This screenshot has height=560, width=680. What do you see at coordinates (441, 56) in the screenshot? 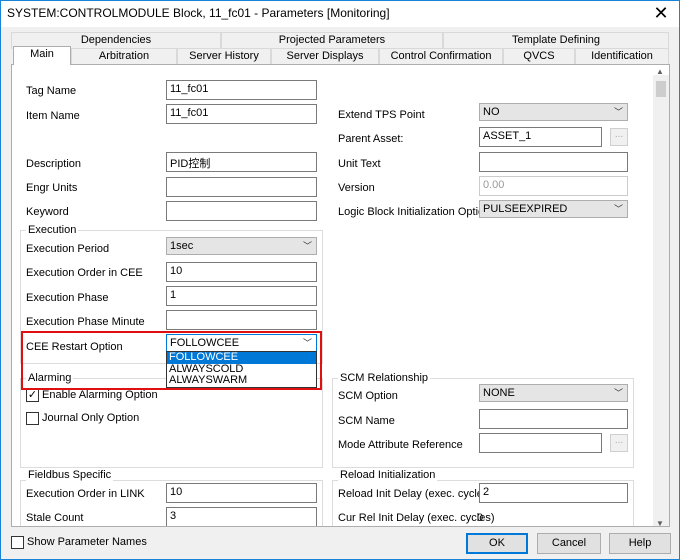
I see `tab-control-confirmation: Control Confirmation` at bounding box center [441, 56].